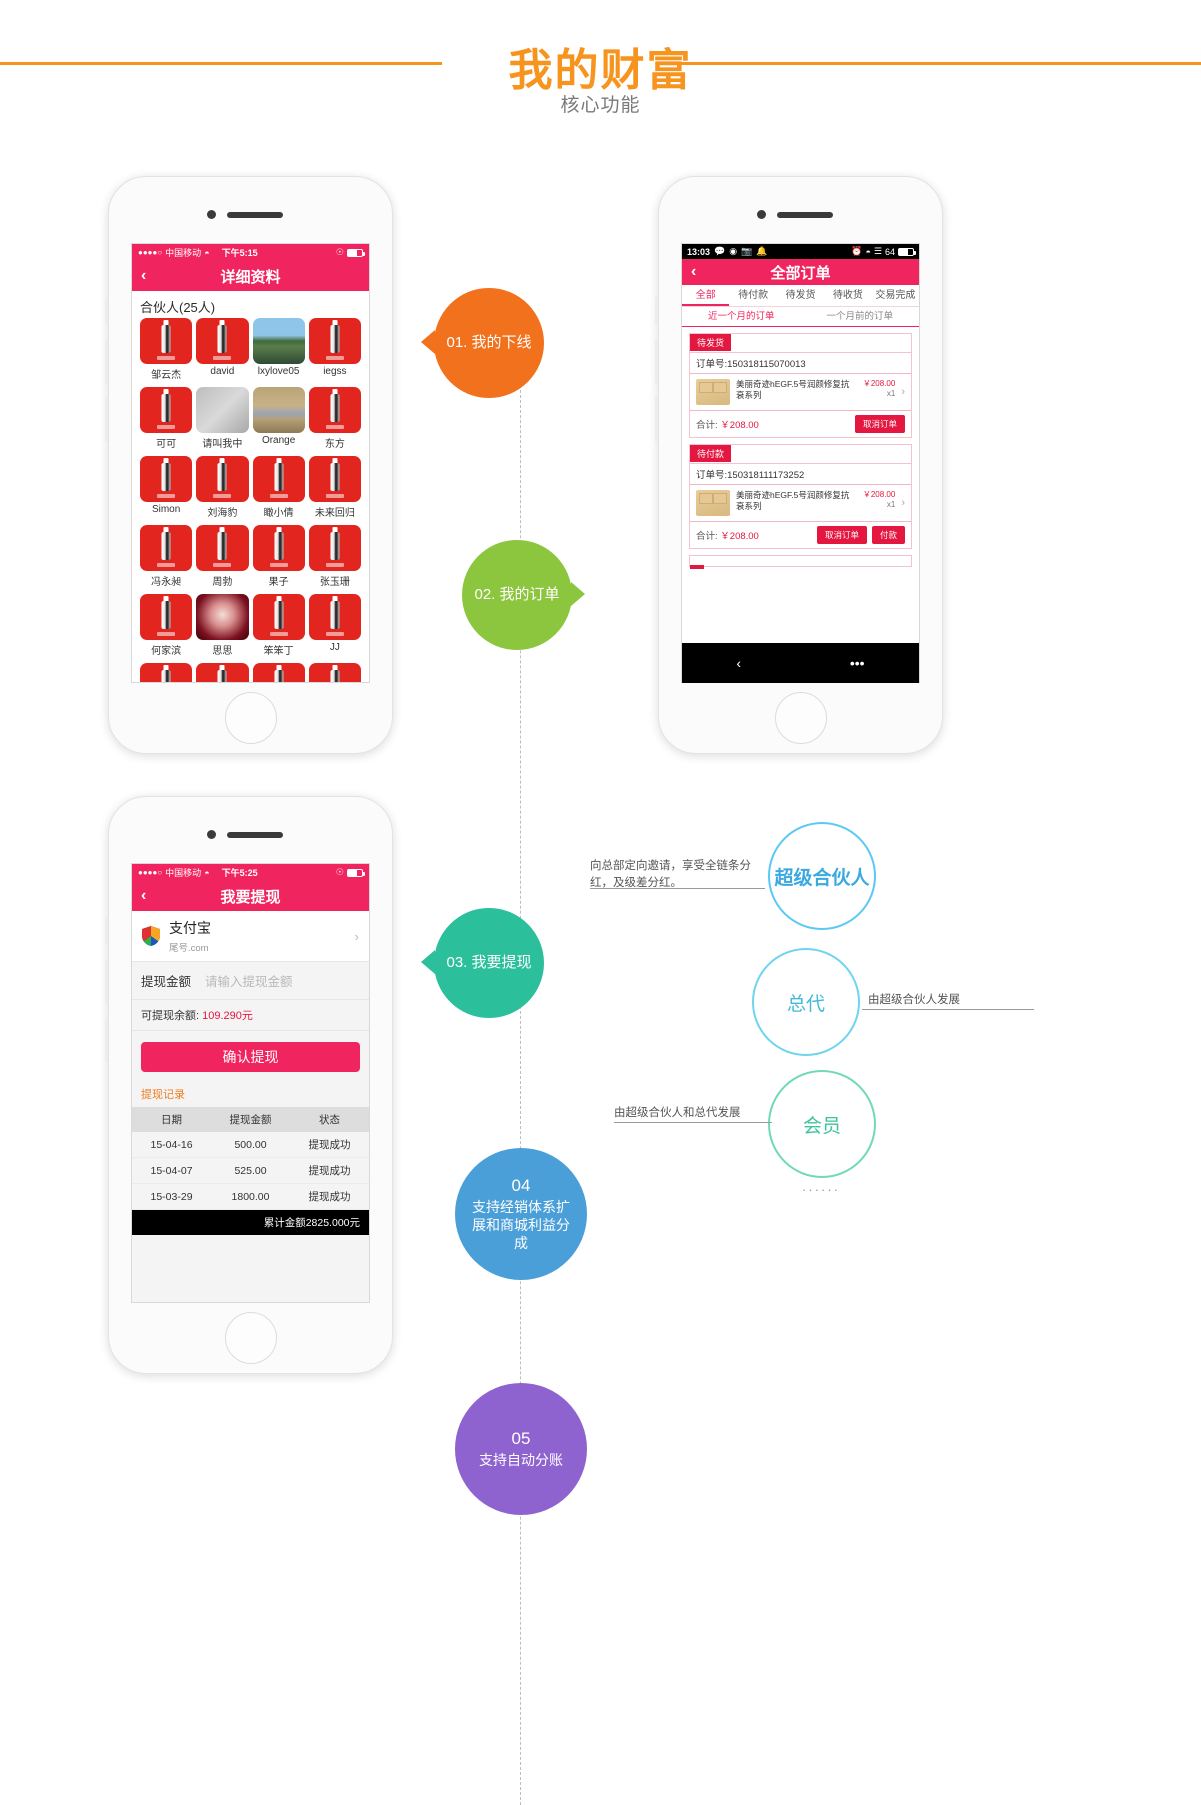  Describe the element at coordinates (278, 349) in the screenshot. I see `partner-cell: lxylove05` at that location.